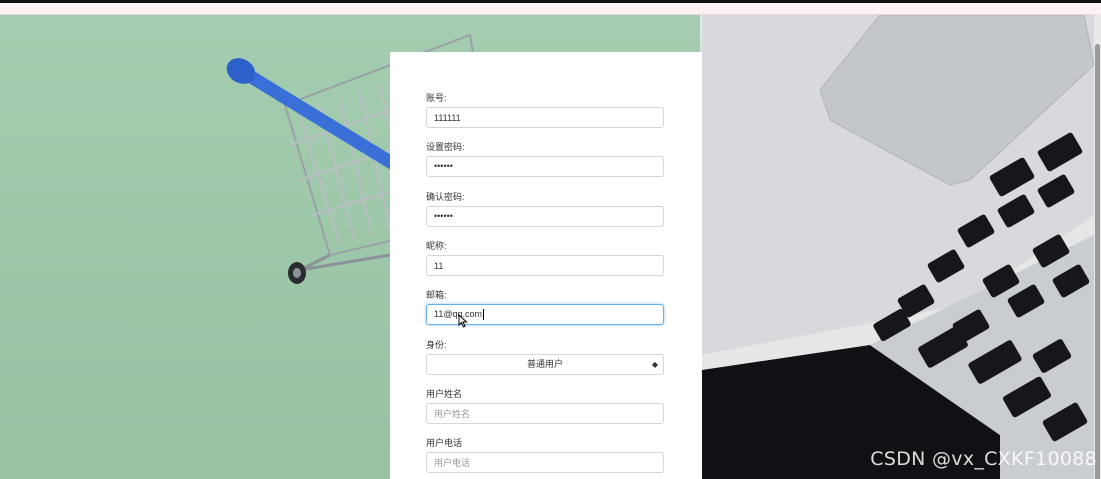 This screenshot has height=479, width=1101. I want to click on nickname-label: 昵称:, so click(436, 246).